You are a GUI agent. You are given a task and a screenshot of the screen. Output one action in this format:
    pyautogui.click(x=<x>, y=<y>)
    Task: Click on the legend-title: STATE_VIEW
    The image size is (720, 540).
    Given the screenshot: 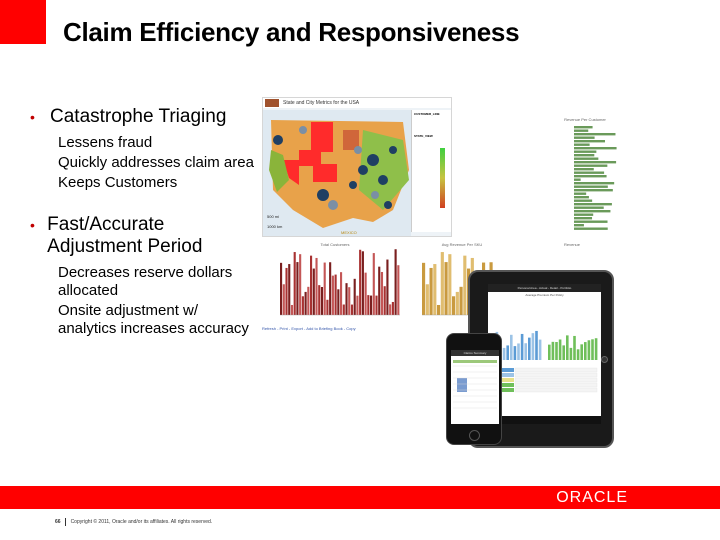 What is the action you would take?
    pyautogui.click(x=423, y=136)
    